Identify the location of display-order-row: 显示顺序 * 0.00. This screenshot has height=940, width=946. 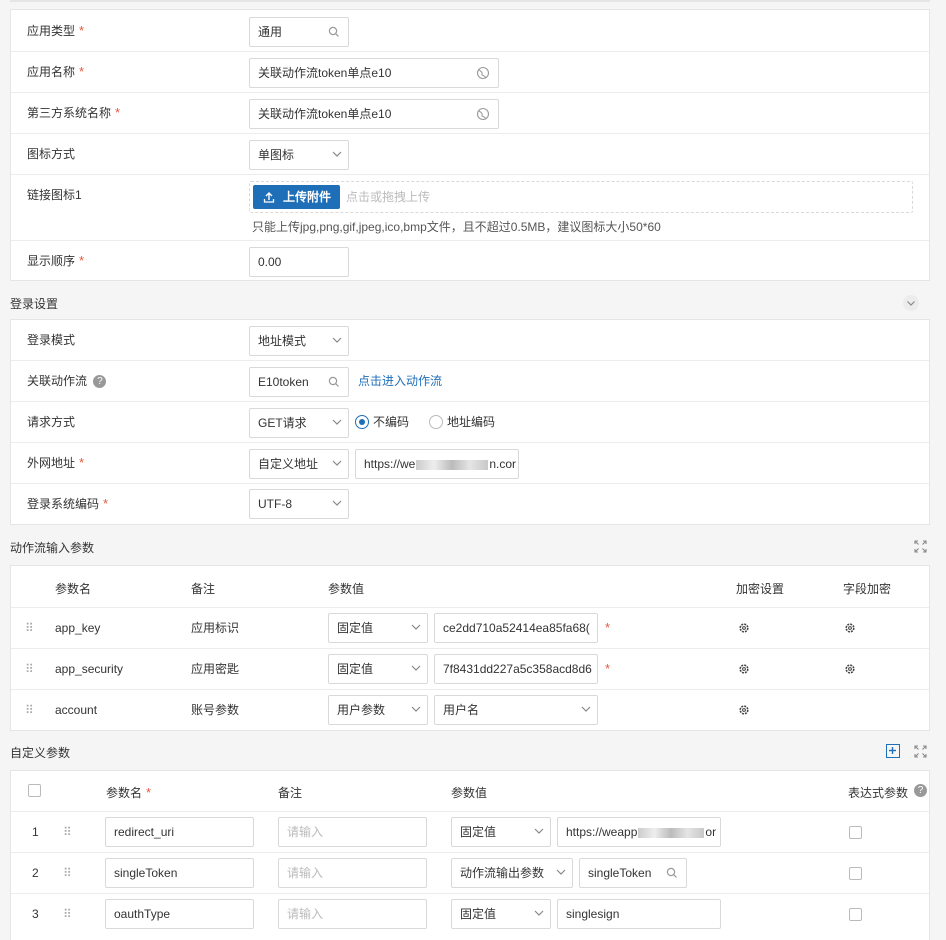
(470, 261).